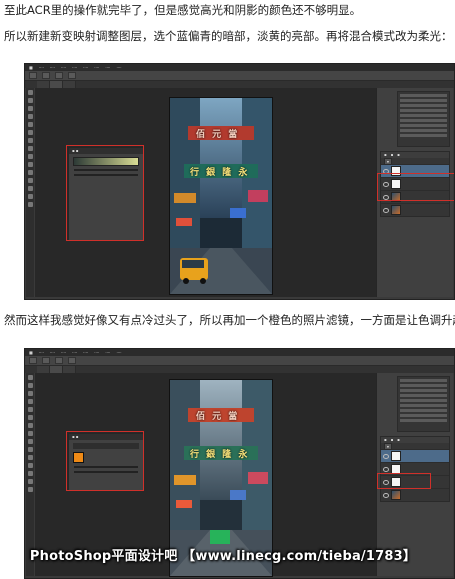 Image resolution: width=455 pixels, height=579 pixels. What do you see at coordinates (183, 10) in the screenshot?
I see `intro-paragraph: 至此ACR里的操作就完毕了，但是感觉高光和阴影的颜色还不够明显。` at bounding box center [183, 10].